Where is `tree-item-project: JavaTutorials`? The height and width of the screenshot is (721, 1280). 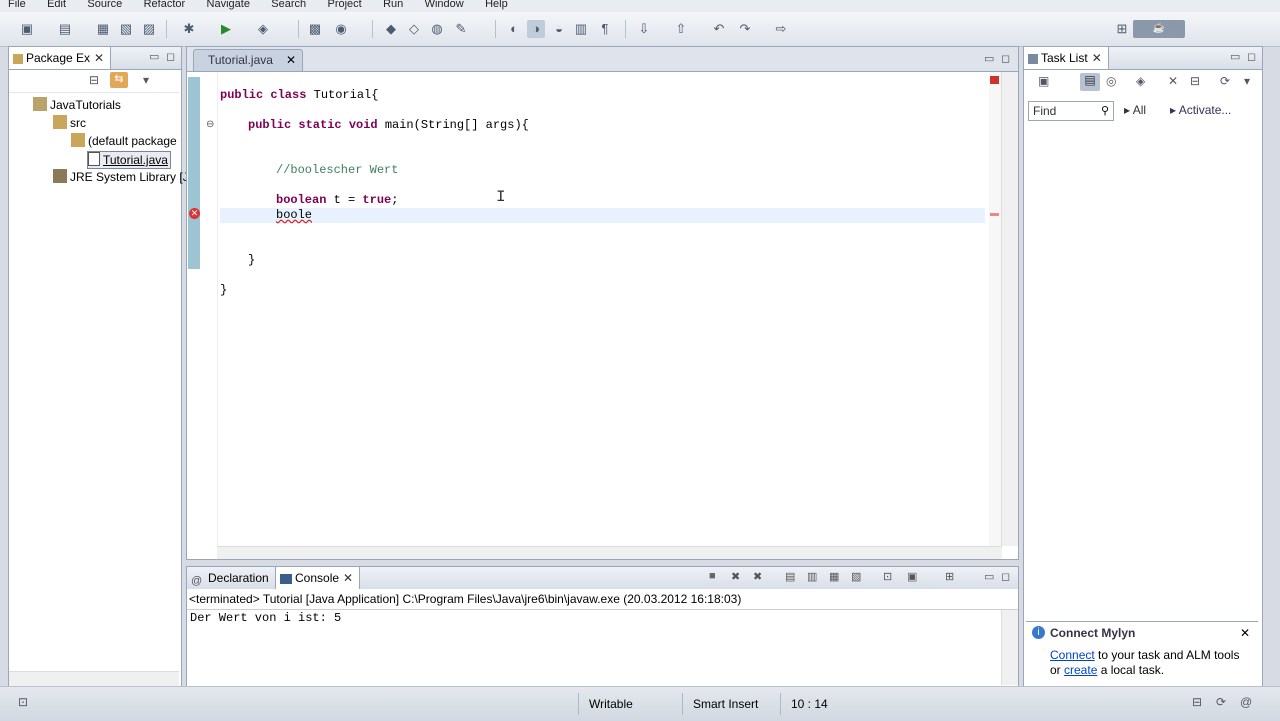 tree-item-project: JavaTutorials is located at coordinates (77, 105).